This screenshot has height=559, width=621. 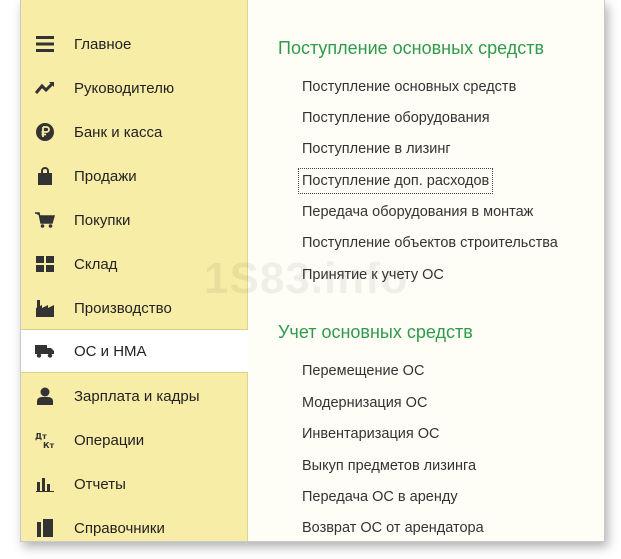 What do you see at coordinates (96, 264) in the screenshot?
I see `sidebar-item-label: Склад` at bounding box center [96, 264].